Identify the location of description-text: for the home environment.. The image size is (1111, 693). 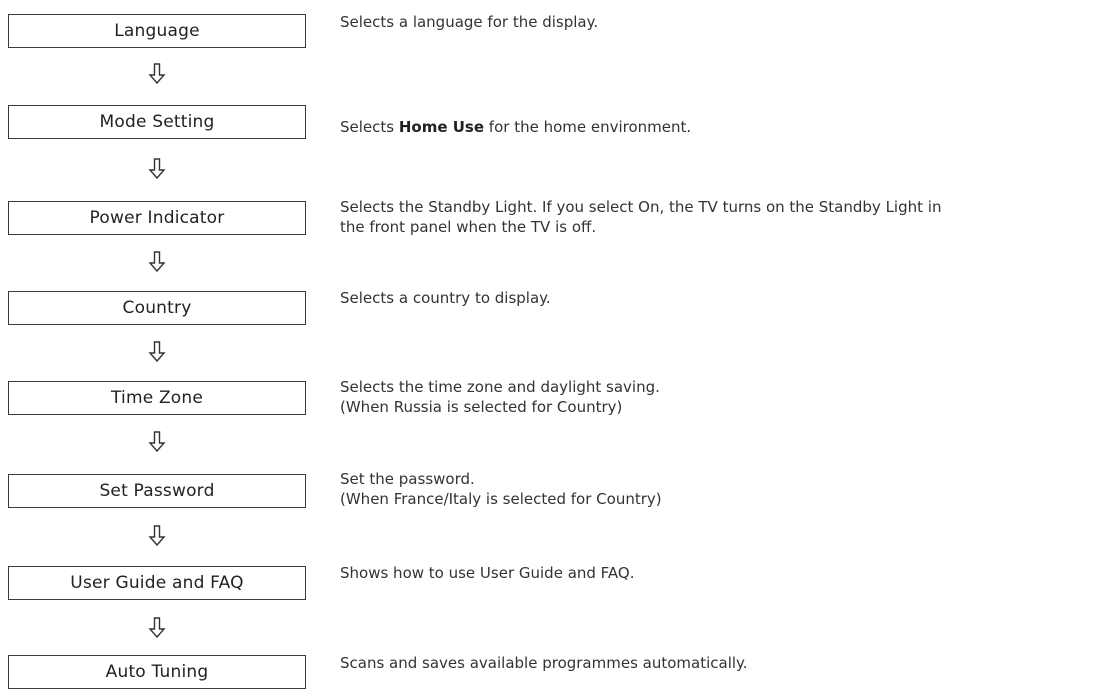
(588, 127).